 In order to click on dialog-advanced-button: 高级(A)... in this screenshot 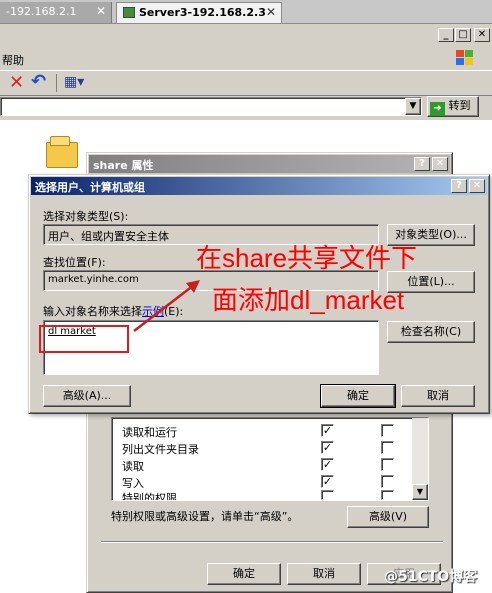, I will do `click(87, 396)`.